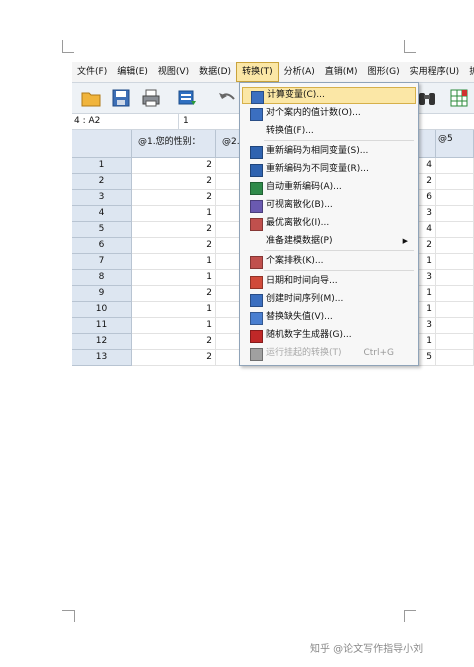  Describe the element at coordinates (256, 224) in the screenshot. I see `optimal-bin-icon` at that location.